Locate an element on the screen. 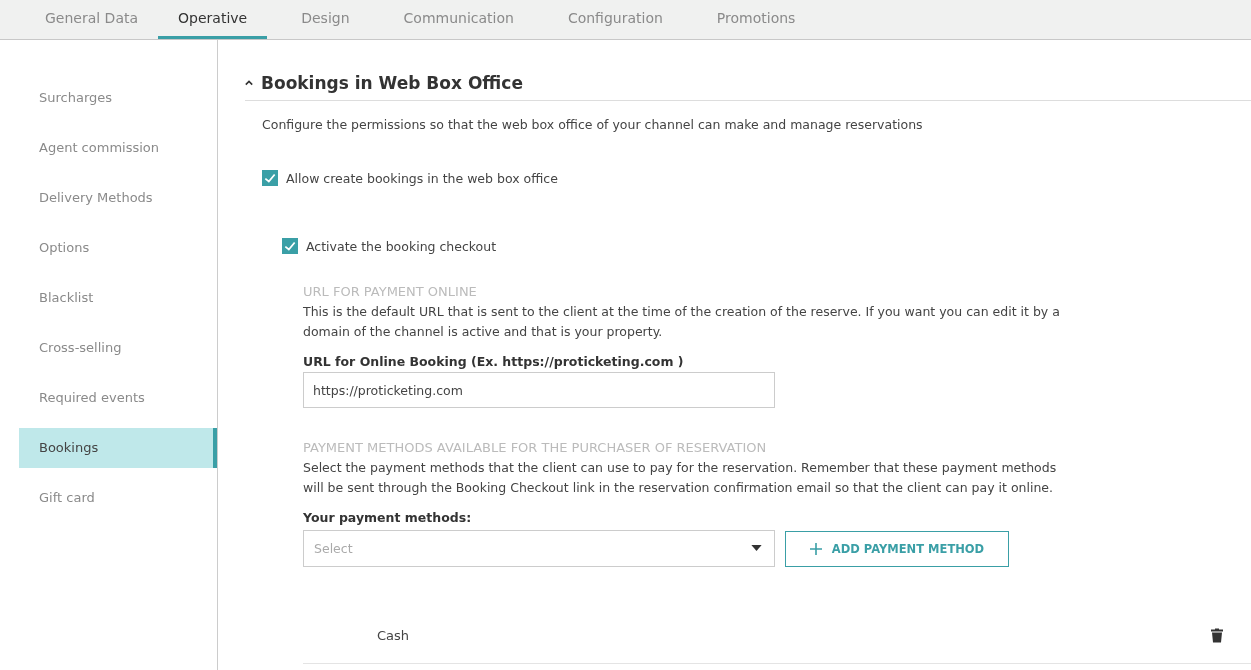 This screenshot has width=1251, height=670. tab: Configuration is located at coordinates (615, 19).